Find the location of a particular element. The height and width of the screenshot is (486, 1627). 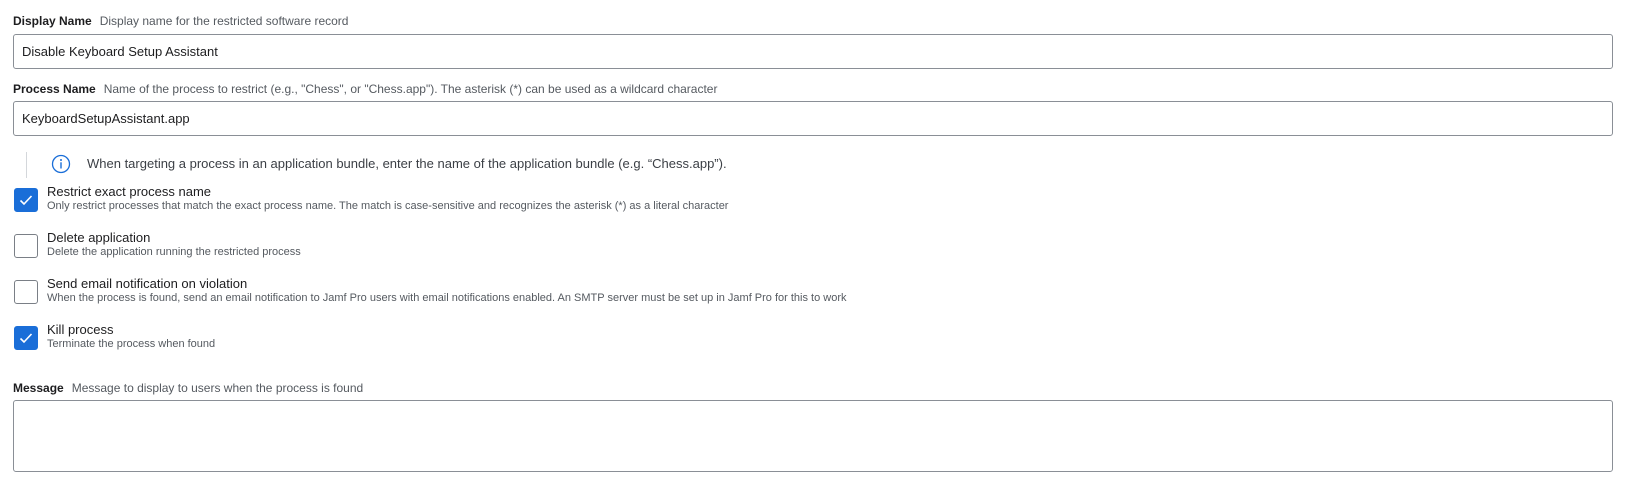

send-email-notification-checkbox is located at coordinates (26, 292).